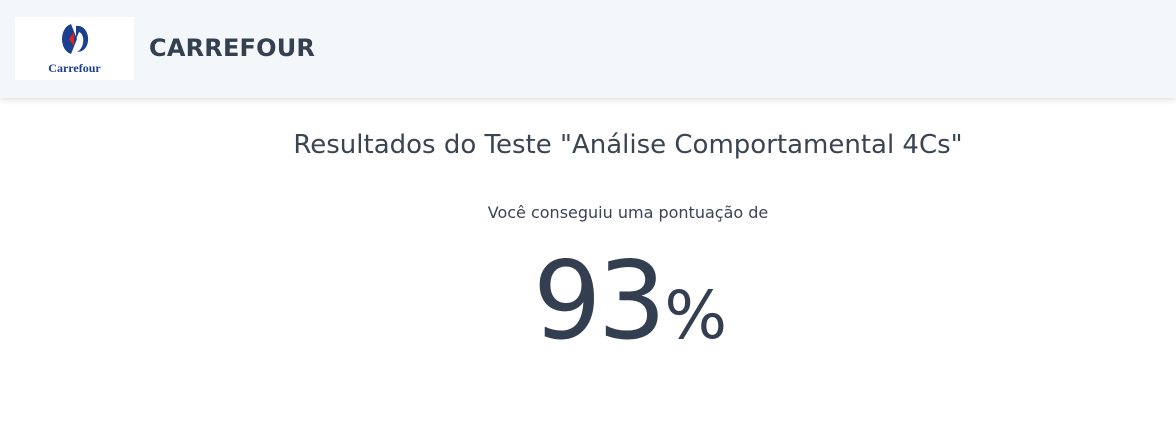 Image resolution: width=1176 pixels, height=446 pixels. I want to click on brand-name: CARREFOUR, so click(232, 48).